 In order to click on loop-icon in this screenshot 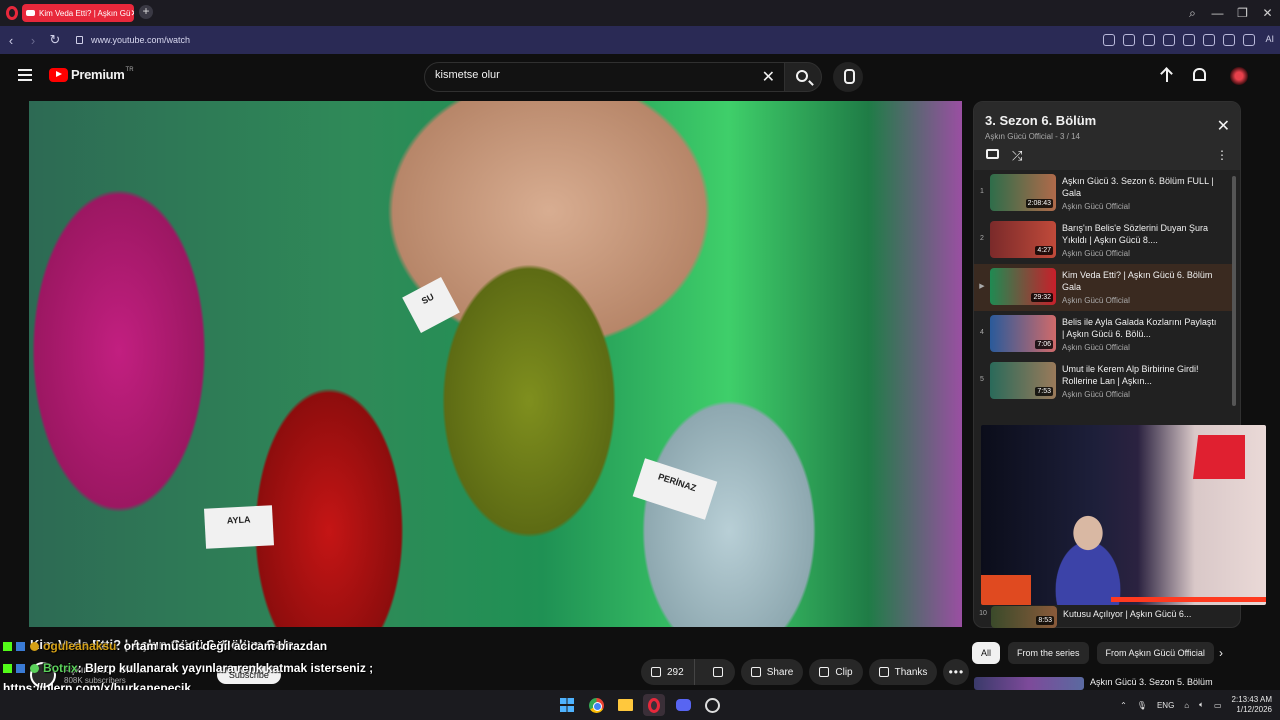, I will do `click(992, 154)`.